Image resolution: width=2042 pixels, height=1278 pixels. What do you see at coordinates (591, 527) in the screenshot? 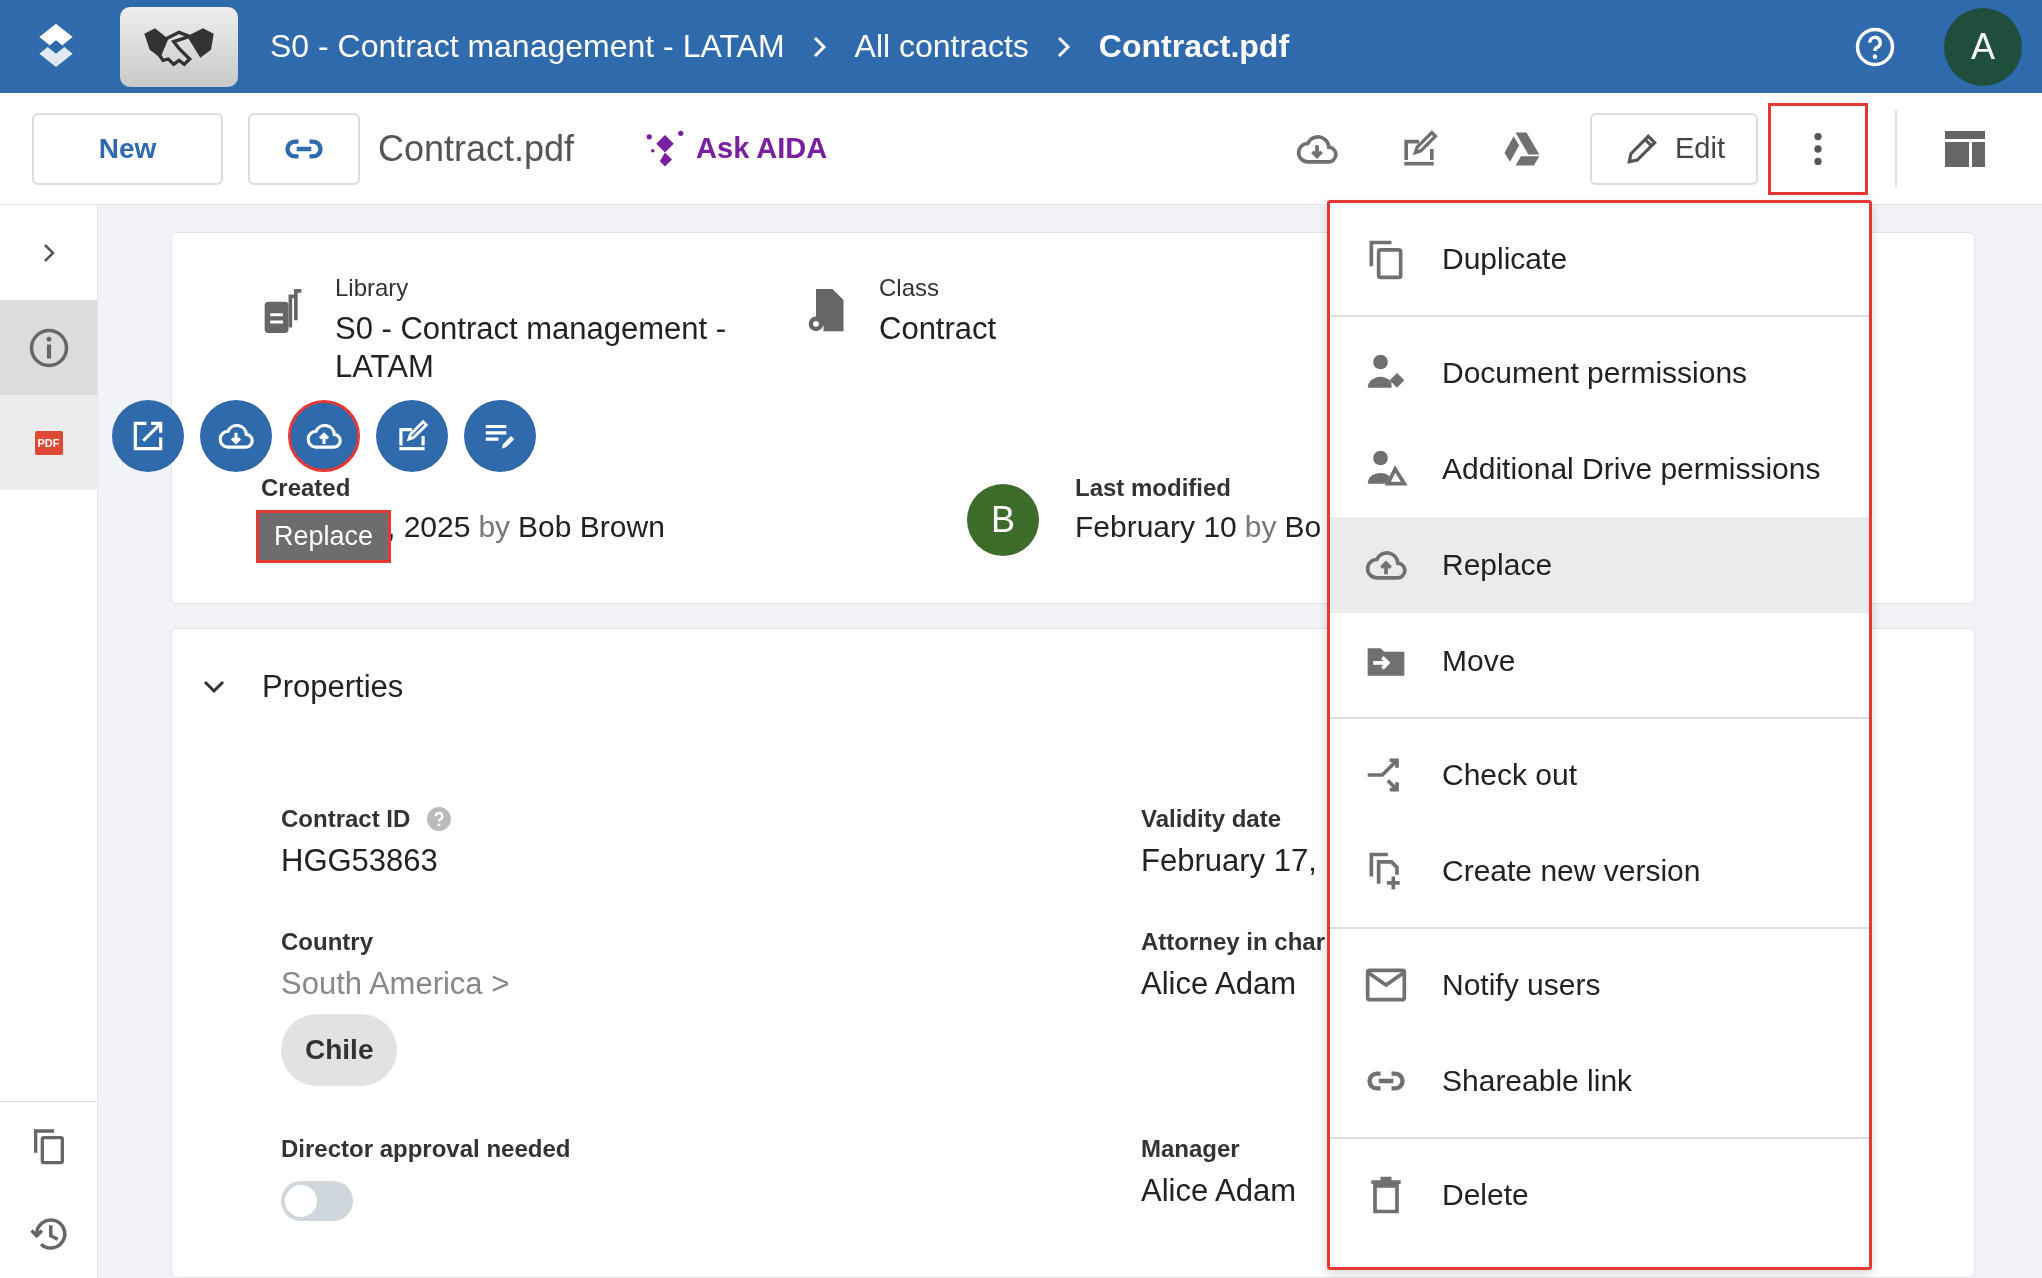
I see `author-name: Bob Brown` at bounding box center [591, 527].